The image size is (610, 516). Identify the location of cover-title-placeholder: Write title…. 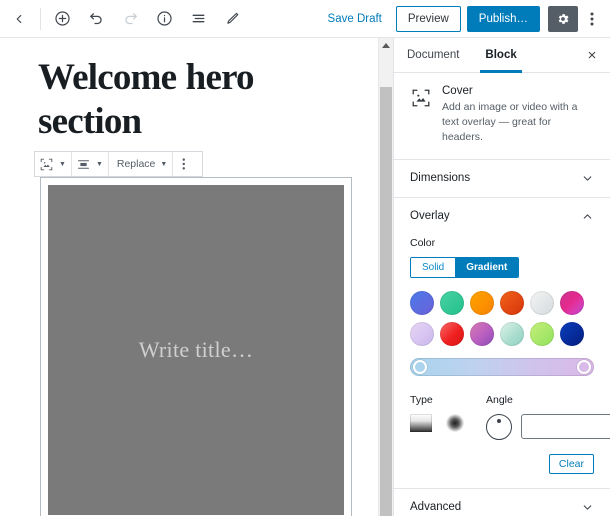
(196, 350).